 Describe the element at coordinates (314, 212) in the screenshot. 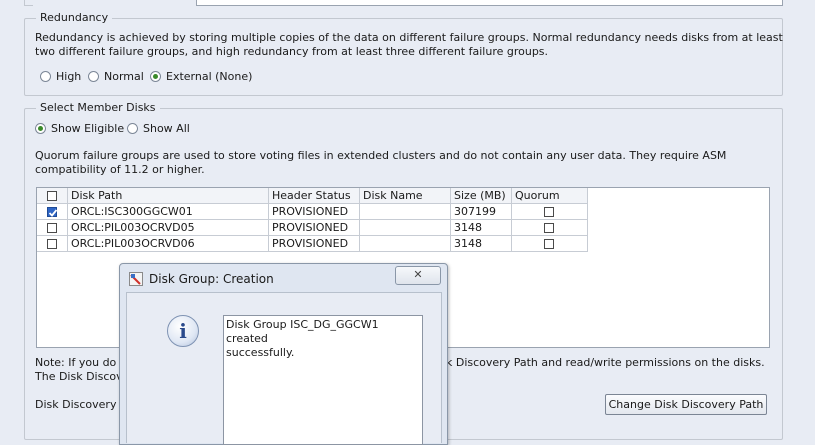

I see `row-1-header-status: PROVISIONED` at that location.